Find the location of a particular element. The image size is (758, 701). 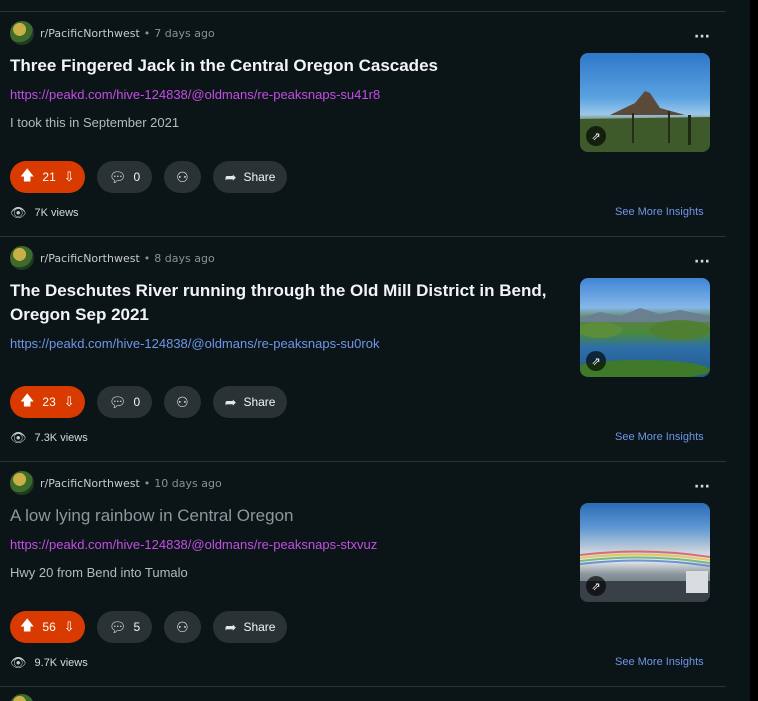

view-count: 👁︎ 7K views is located at coordinates (44, 213).